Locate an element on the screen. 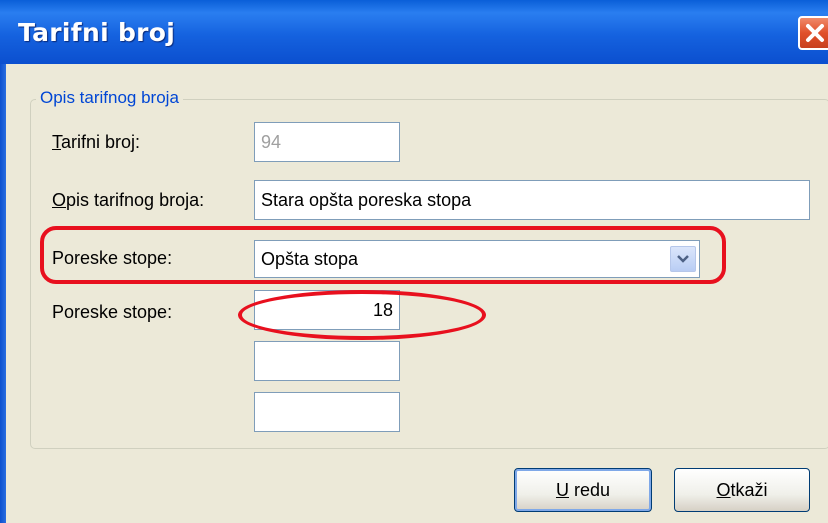 Image resolution: width=828 pixels, height=523 pixels. combobox-dropdown-button is located at coordinates (683, 259).